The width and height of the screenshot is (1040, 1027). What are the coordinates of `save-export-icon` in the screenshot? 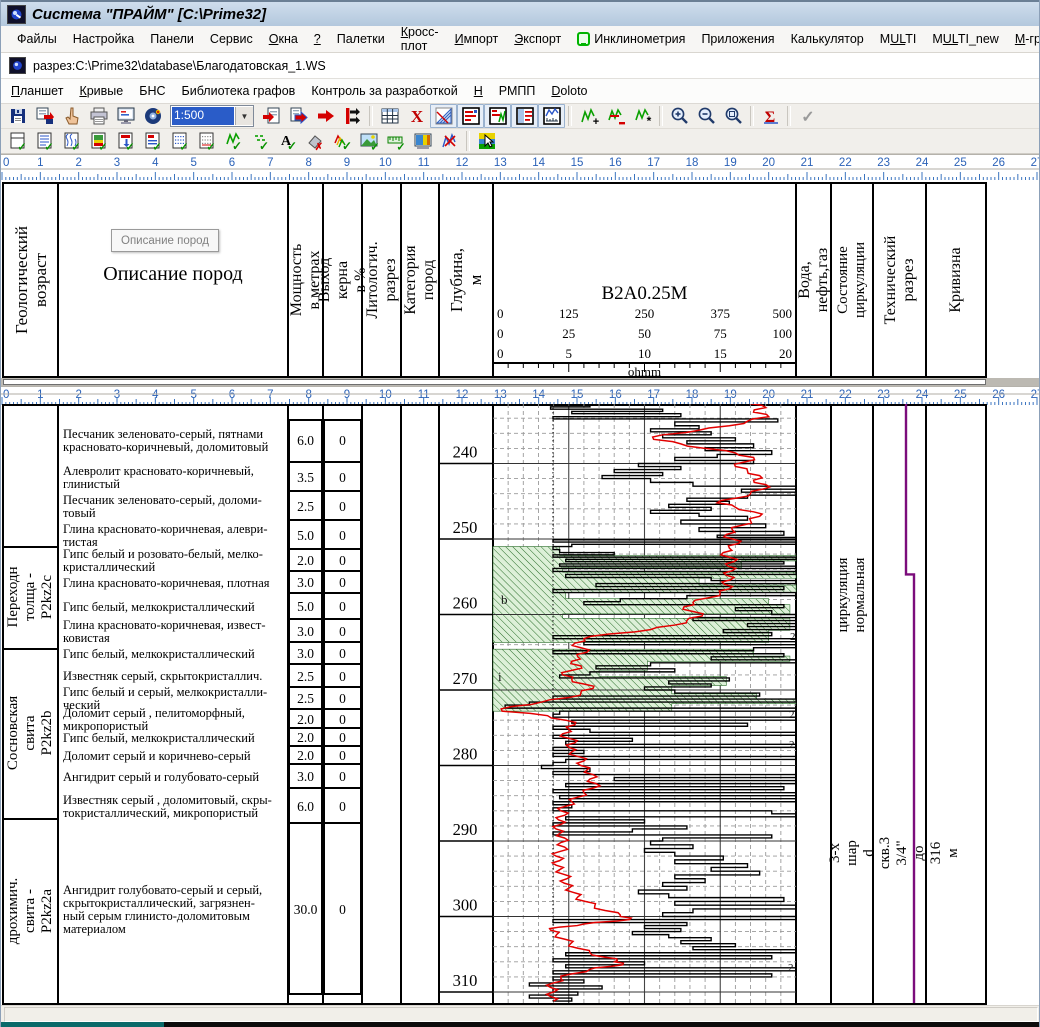 It's located at (44, 116).